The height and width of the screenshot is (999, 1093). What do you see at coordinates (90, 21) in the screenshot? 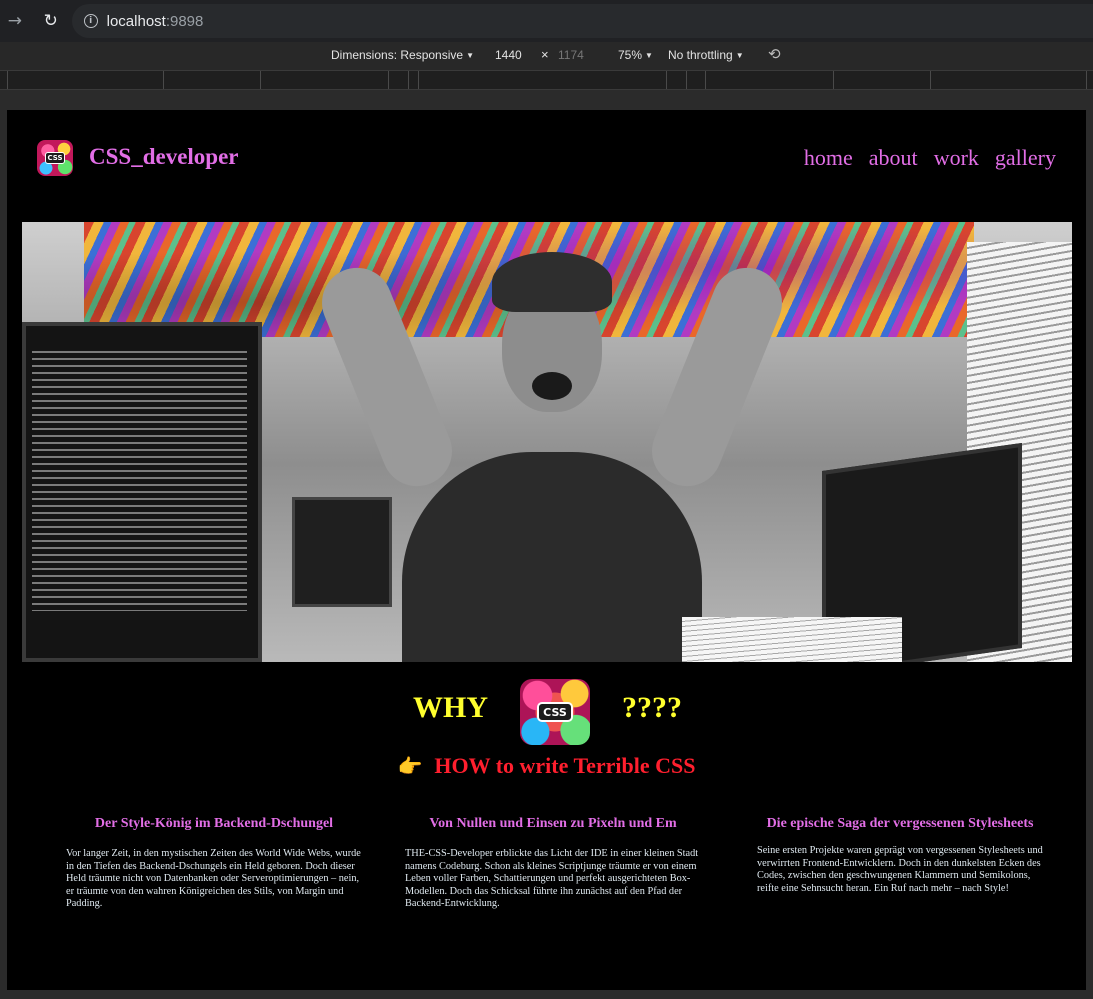
I see `info-icon: i` at bounding box center [90, 21].